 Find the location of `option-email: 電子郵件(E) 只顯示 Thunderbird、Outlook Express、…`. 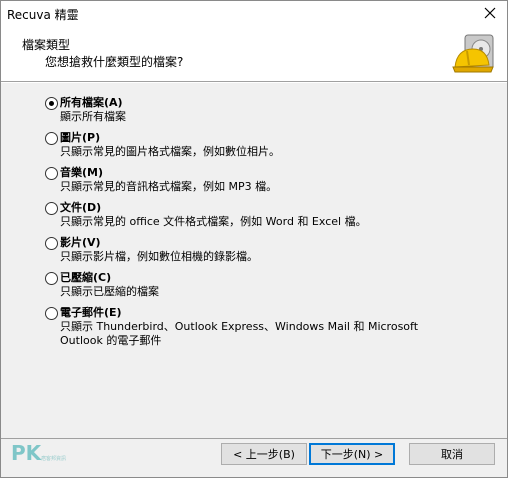

option-email: 電子郵件(E) 只顯示 Thunderbird、Outlook Express、… is located at coordinates (252, 330).